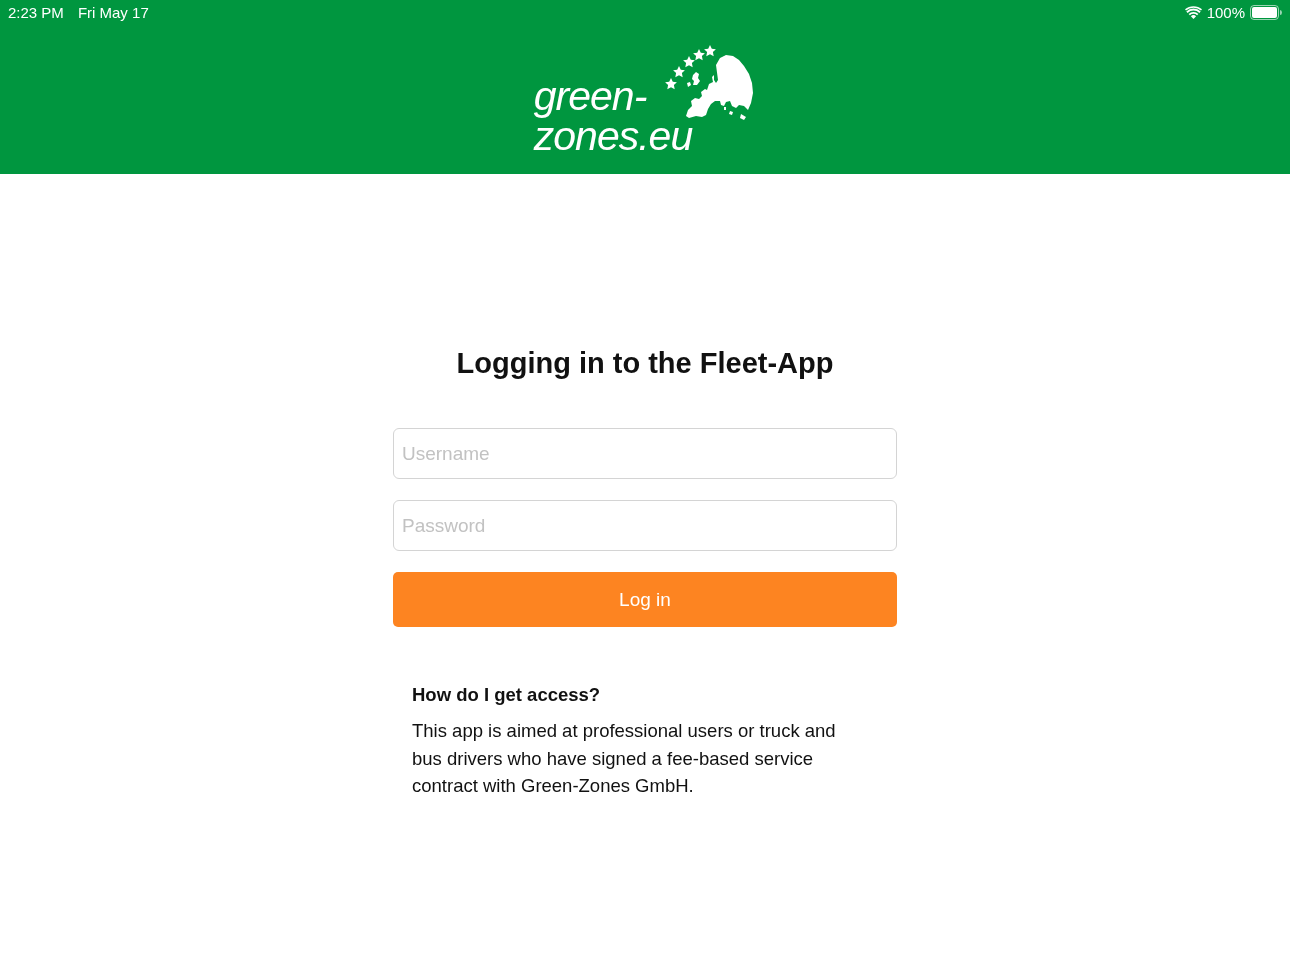 The width and height of the screenshot is (1290, 968). What do you see at coordinates (113, 12) in the screenshot?
I see `status-date: Fri May 17` at bounding box center [113, 12].